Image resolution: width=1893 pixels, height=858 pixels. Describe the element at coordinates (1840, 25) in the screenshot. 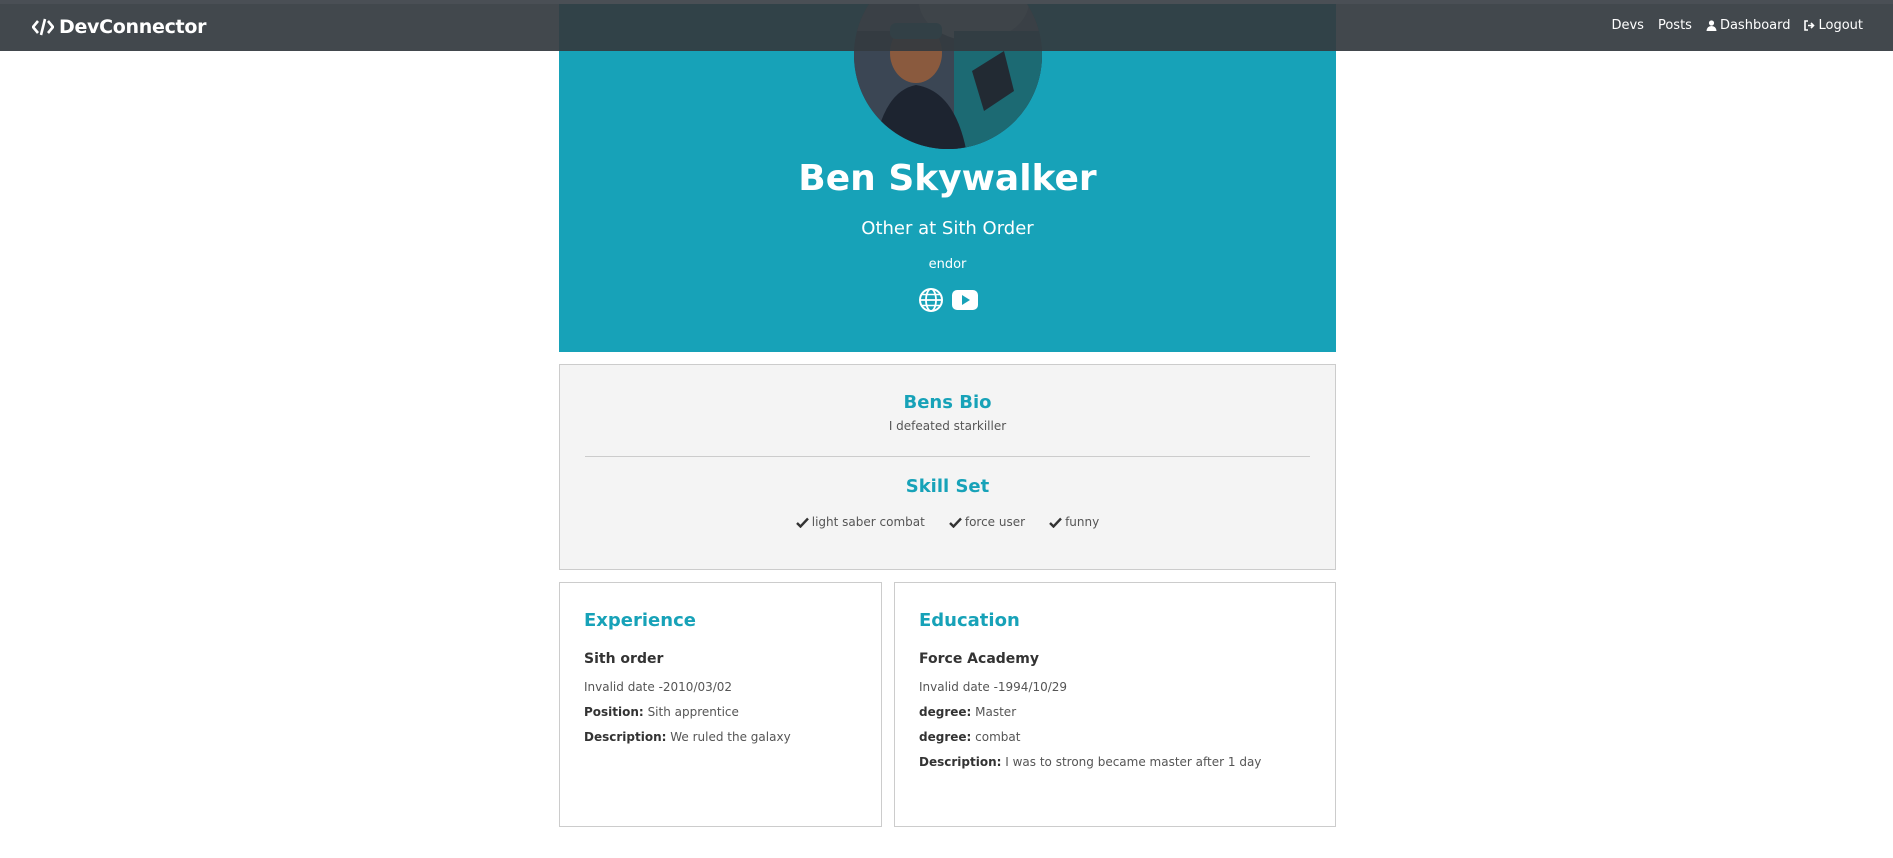

I see `nav-logout-label: Logout` at that location.